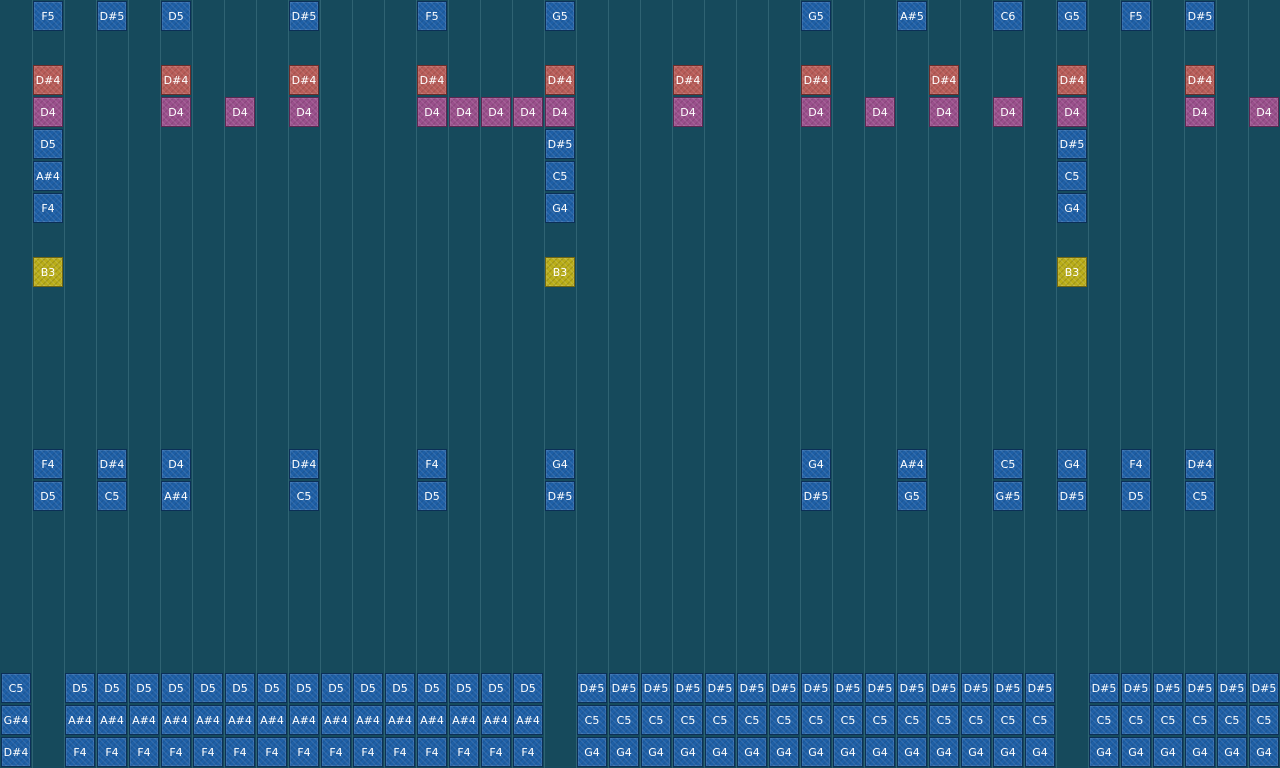 Image resolution: width=1280 pixels, height=768 pixels. I want to click on note-block: A#4, so click(176, 496).